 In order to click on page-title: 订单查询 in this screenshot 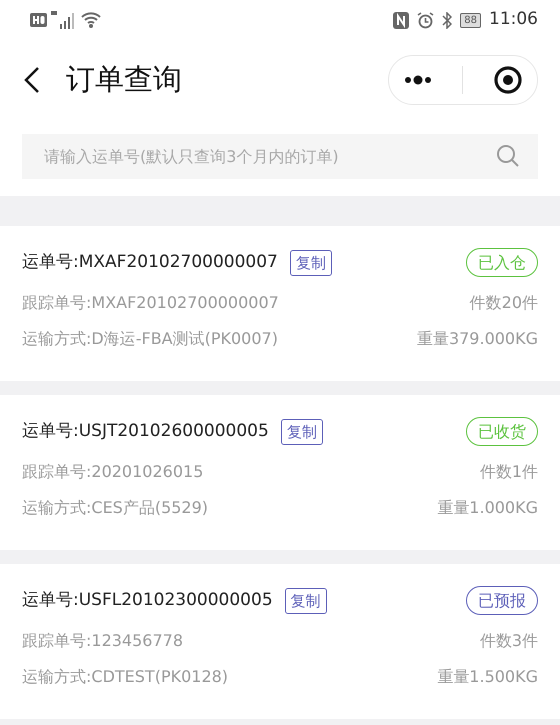, I will do `click(124, 79)`.